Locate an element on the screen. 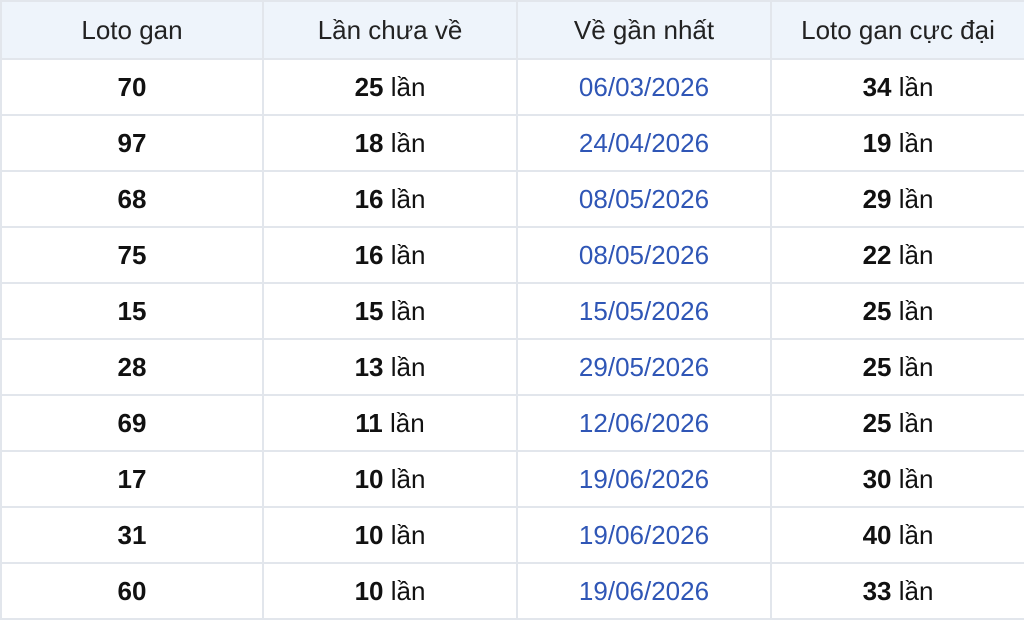 The image size is (1024, 625). missed-count-value: 15 is located at coordinates (369, 310).